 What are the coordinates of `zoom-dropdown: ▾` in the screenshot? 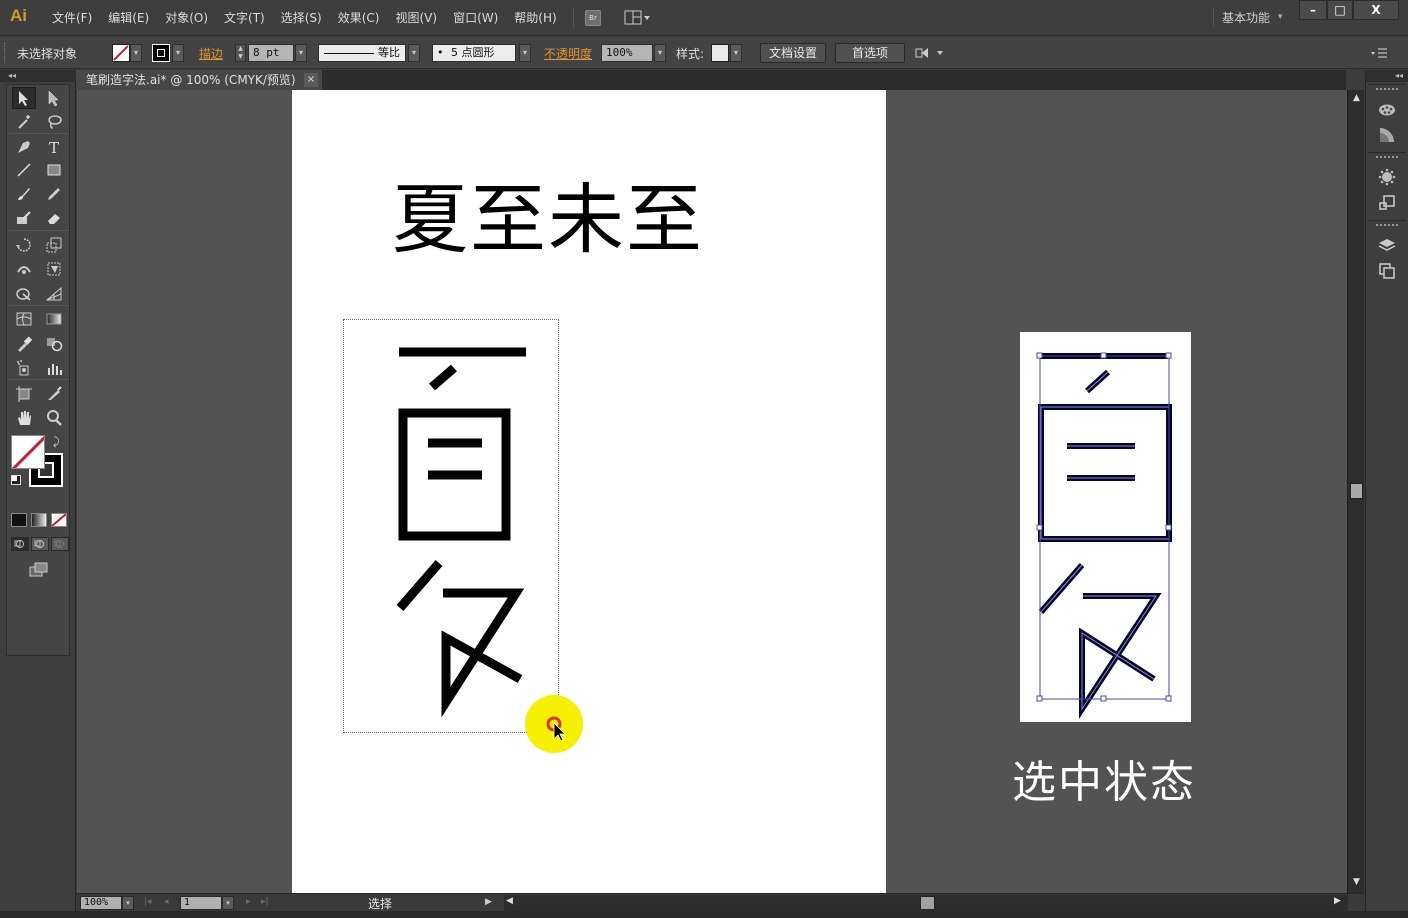 It's located at (128, 903).